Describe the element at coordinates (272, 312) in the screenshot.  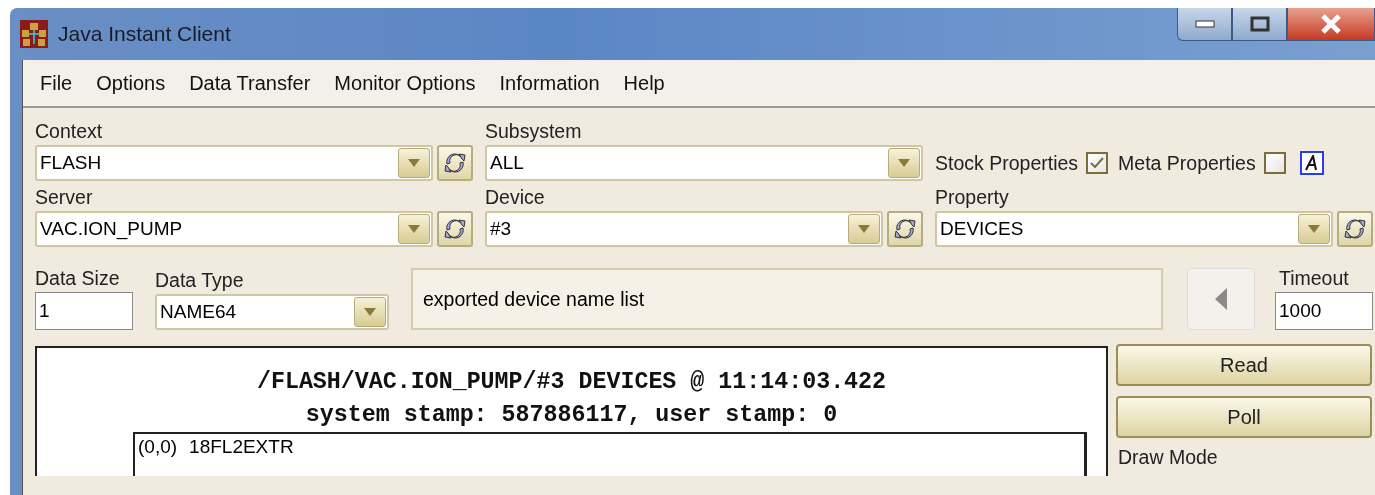
I see `data-type-dropdown: NAME64` at that location.